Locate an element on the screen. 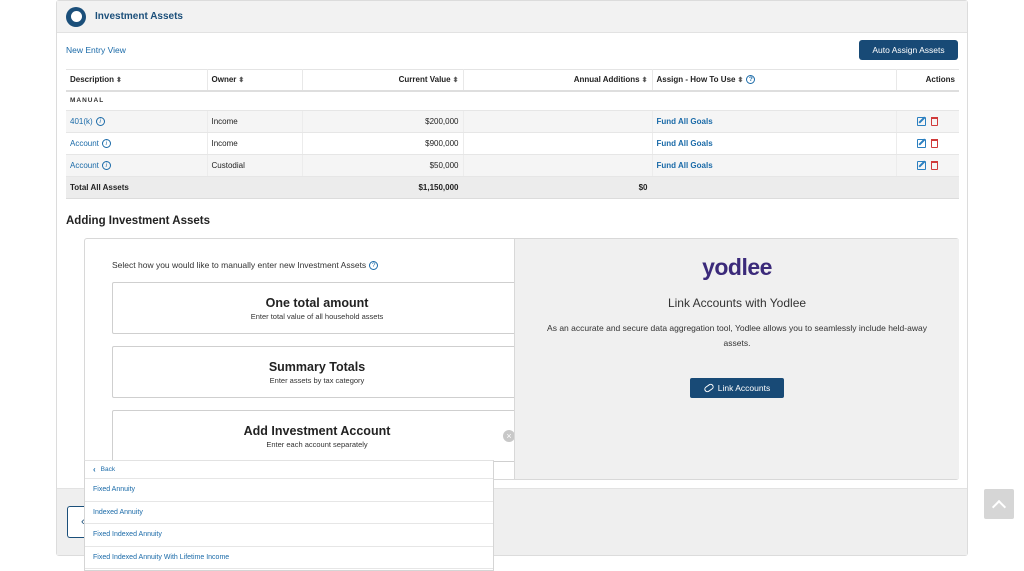 Image resolution: width=1024 pixels, height=571 pixels. link-icon is located at coordinates (708, 388).